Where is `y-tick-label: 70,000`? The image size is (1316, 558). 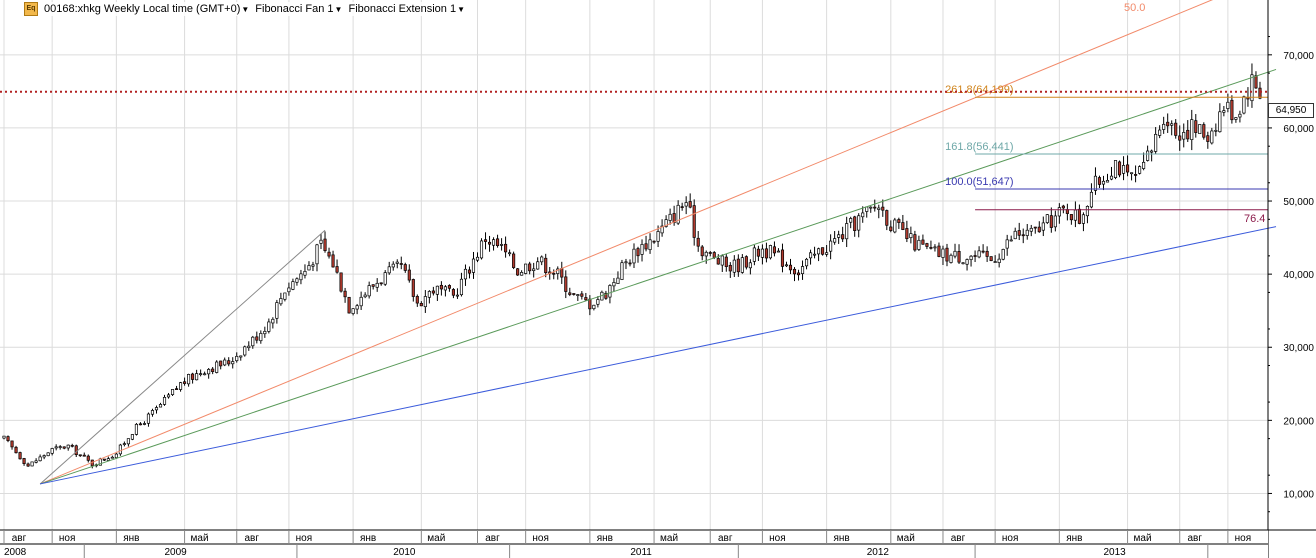 y-tick-label: 70,000 is located at coordinates (1298, 56).